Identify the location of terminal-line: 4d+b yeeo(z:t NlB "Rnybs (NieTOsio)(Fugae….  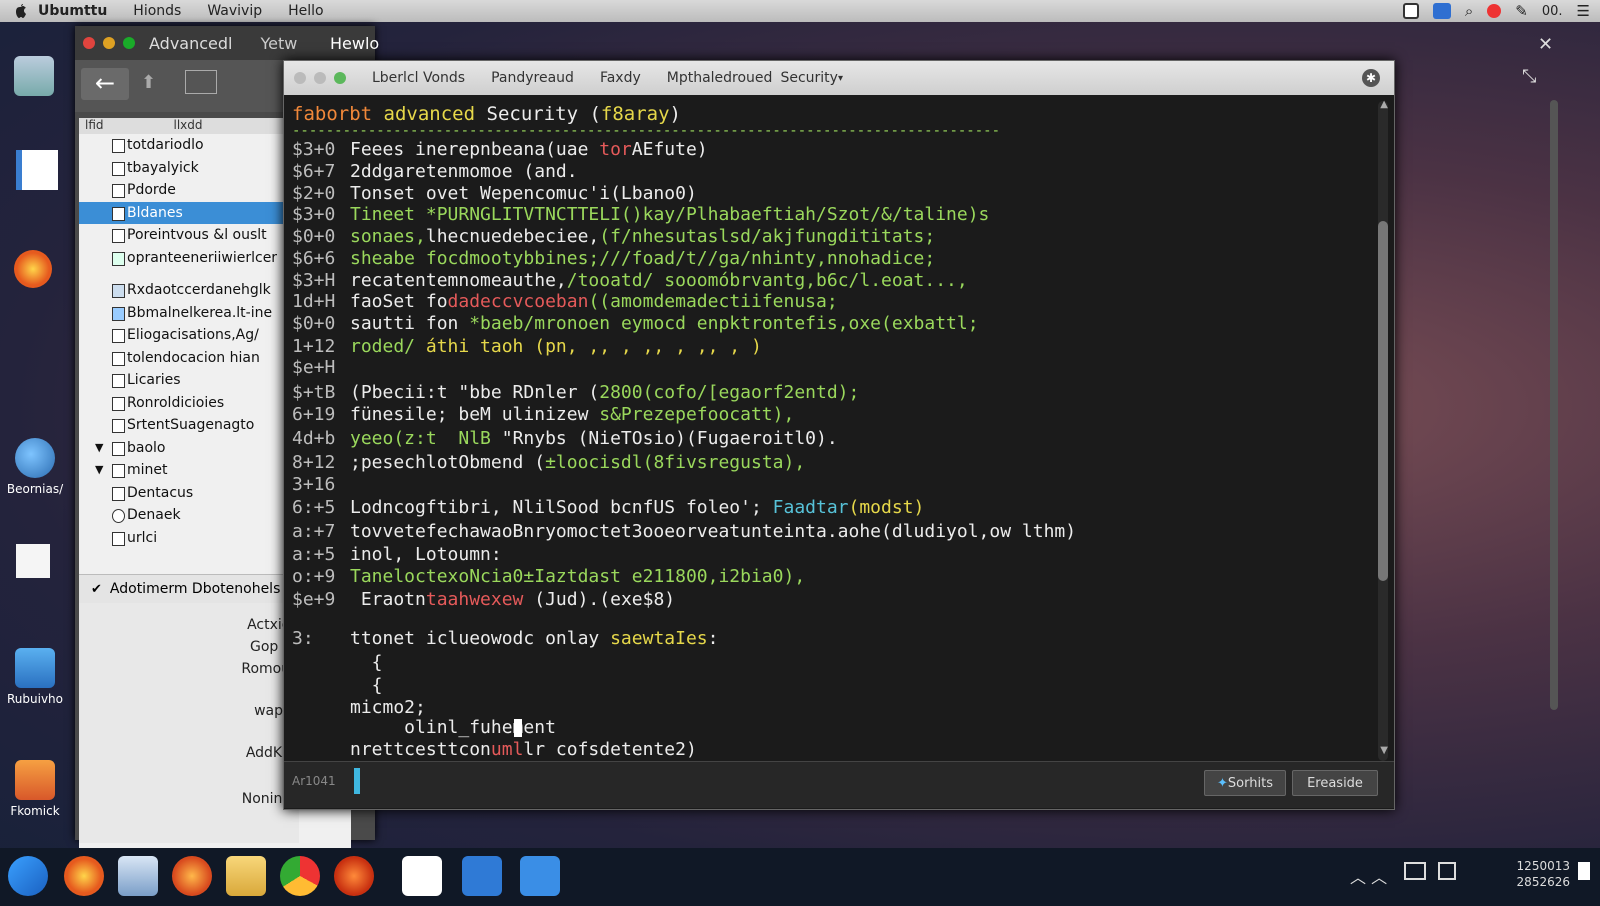
(565, 438).